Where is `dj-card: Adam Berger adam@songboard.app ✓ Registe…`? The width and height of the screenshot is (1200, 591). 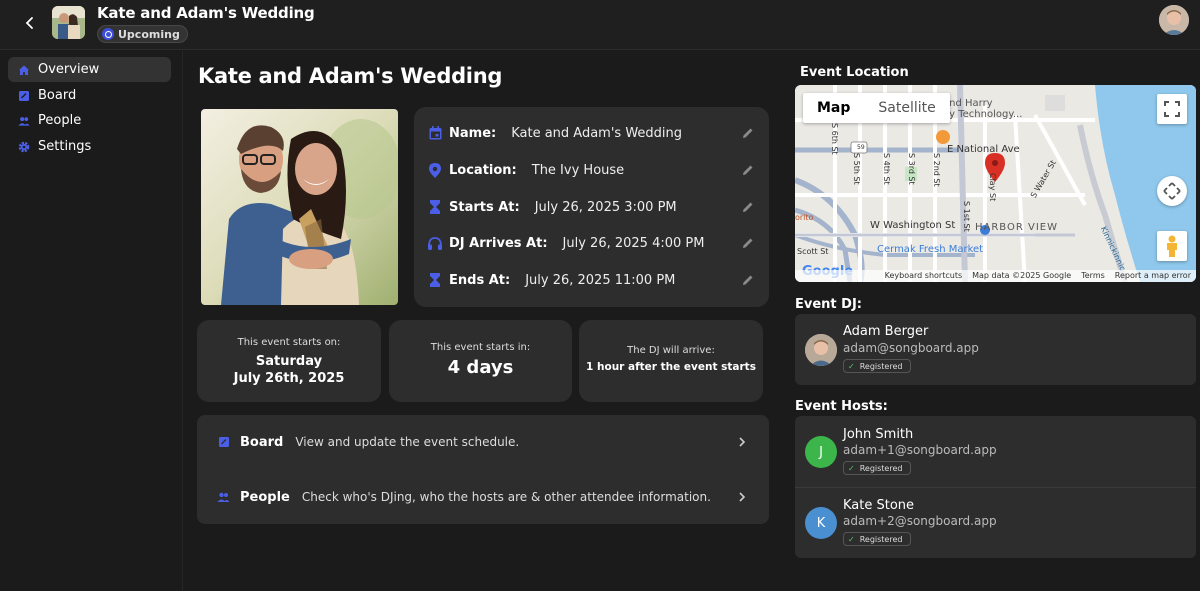 dj-card: Adam Berger adam@songboard.app ✓ Registe… is located at coordinates (995, 349).